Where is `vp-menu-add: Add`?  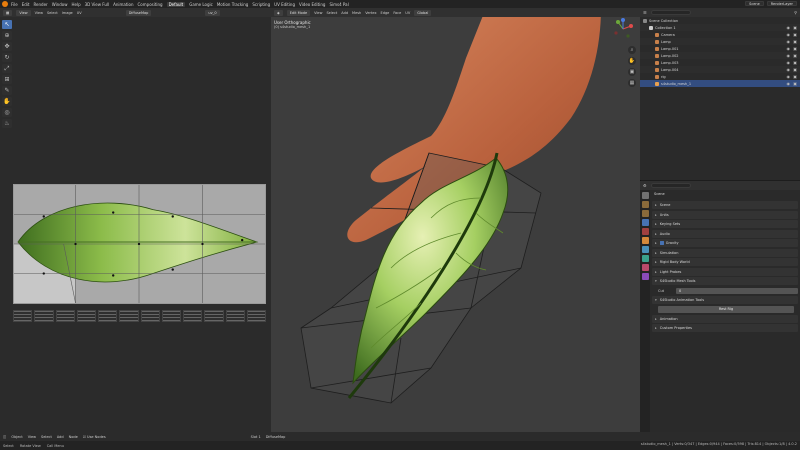 vp-menu-add: Add is located at coordinates (344, 13).